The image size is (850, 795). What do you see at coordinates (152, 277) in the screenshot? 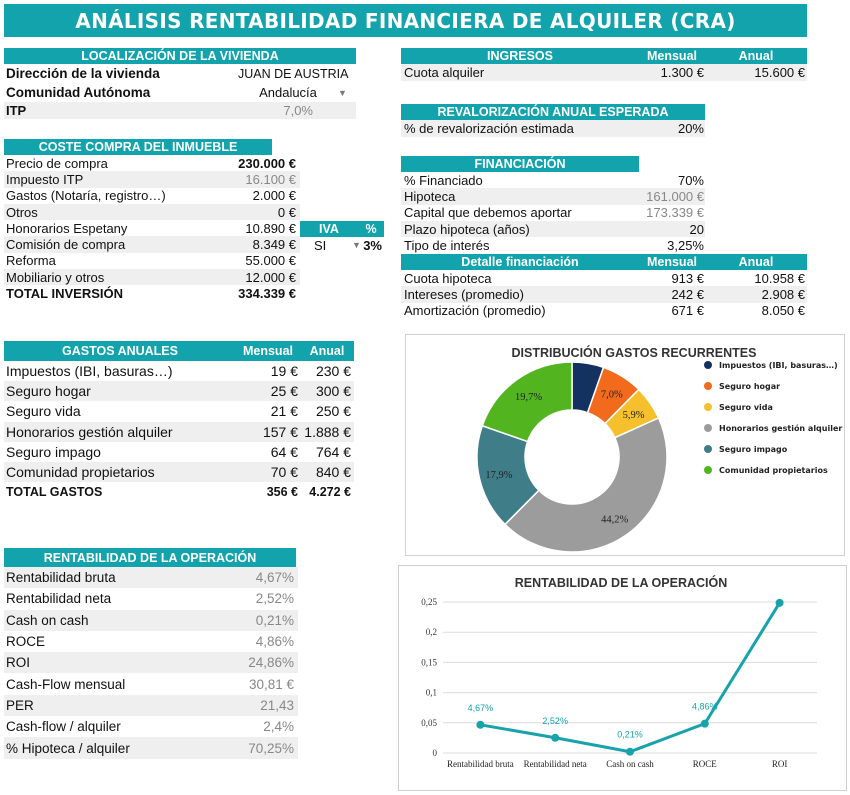
I see `table-row: Mobiliario y otros 12.000 €` at bounding box center [152, 277].